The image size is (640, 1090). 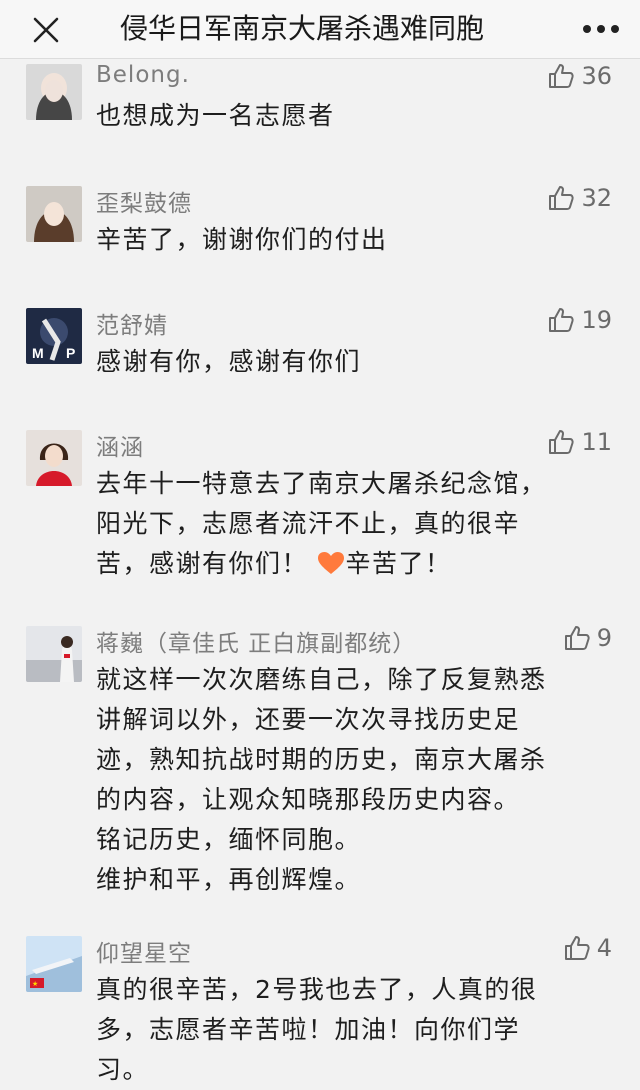 What do you see at coordinates (144, 201) in the screenshot?
I see `comment-author: 歪梨鼓德` at bounding box center [144, 201].